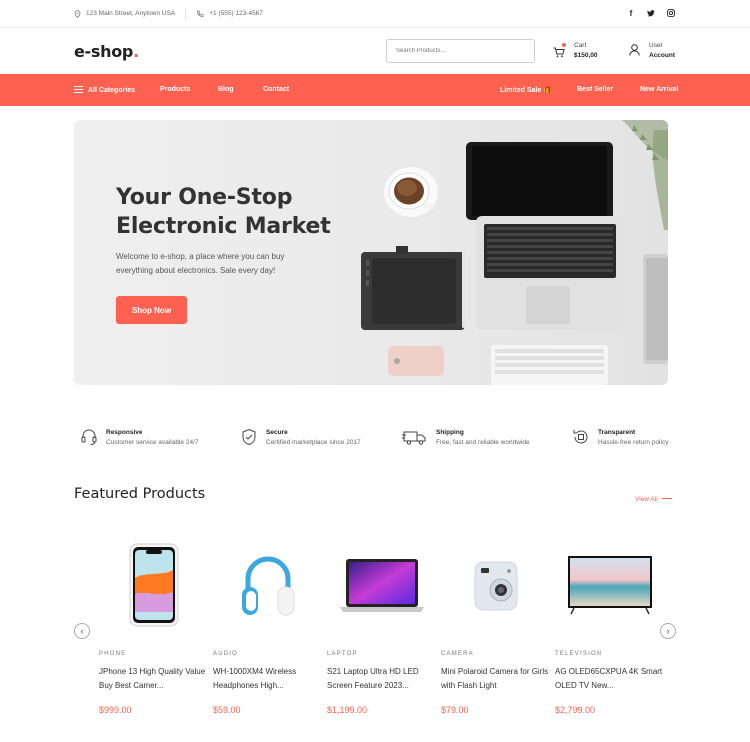  What do you see at coordinates (226, 654) in the screenshot?
I see `product-category: AUDIO` at bounding box center [226, 654].